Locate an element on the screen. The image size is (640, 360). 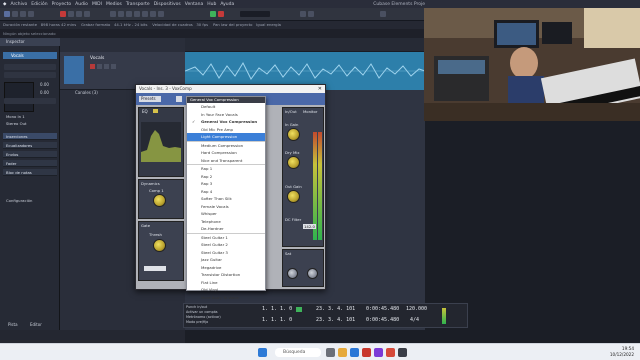
menu-medios: Medios is located at coordinates (114, 4).